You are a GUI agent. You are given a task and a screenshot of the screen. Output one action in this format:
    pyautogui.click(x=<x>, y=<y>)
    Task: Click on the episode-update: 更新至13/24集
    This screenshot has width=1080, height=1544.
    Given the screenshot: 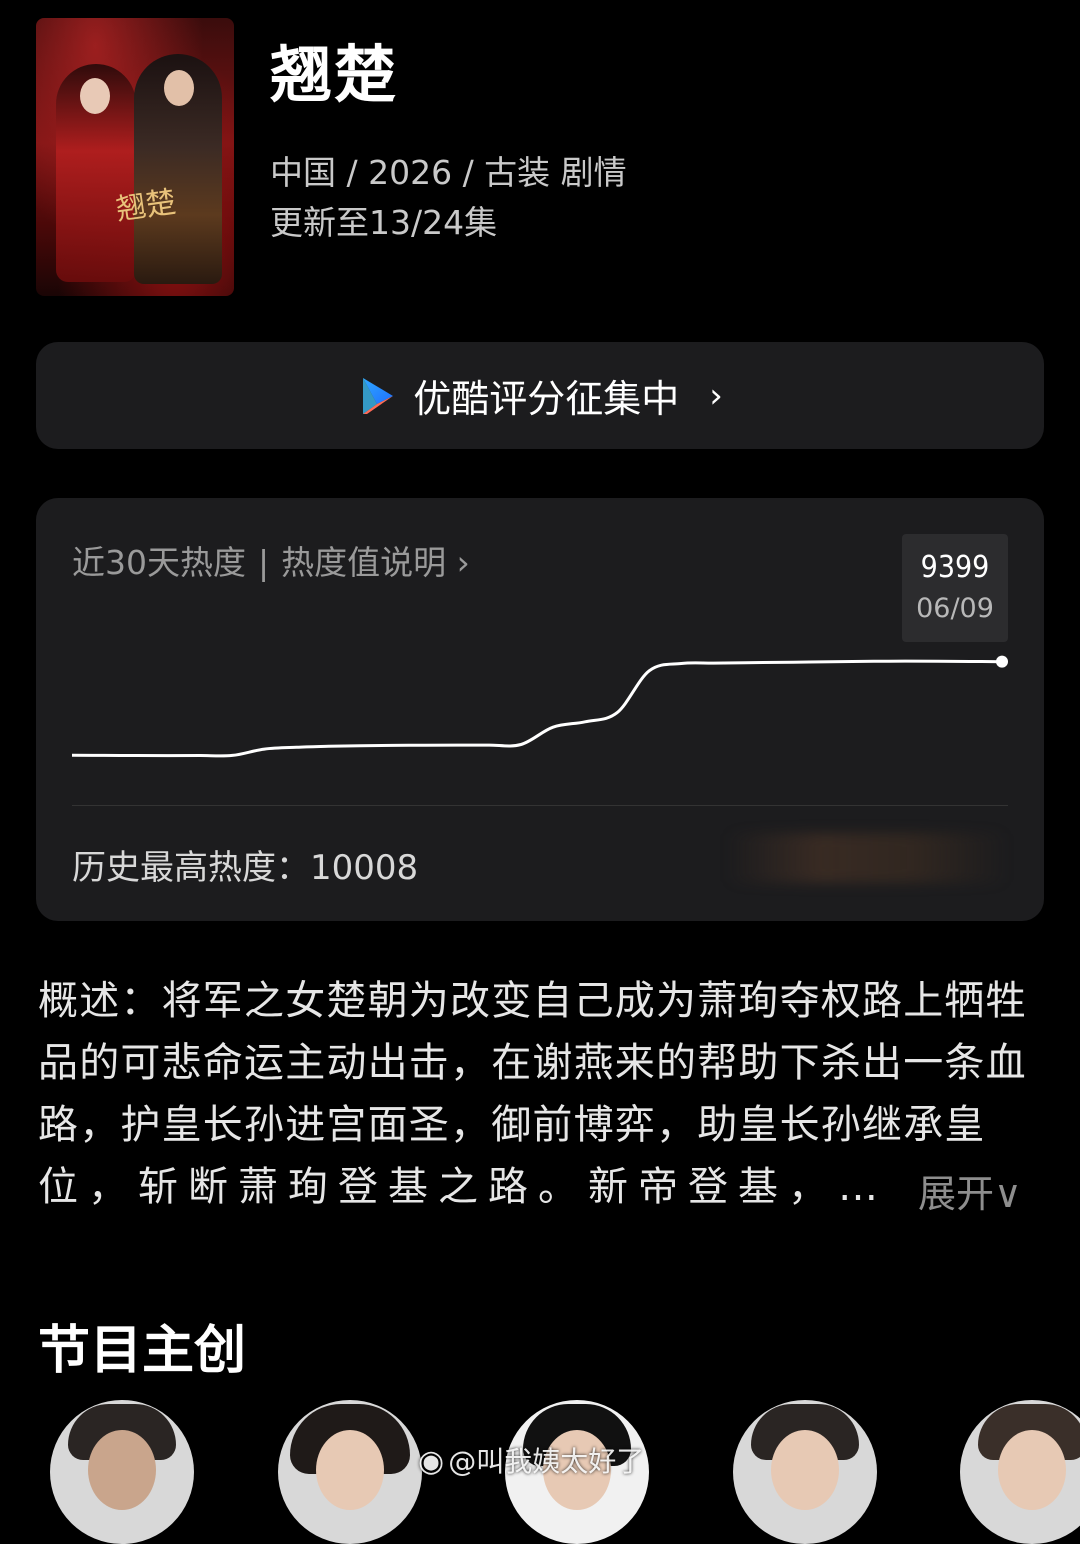 What is the action you would take?
    pyautogui.click(x=384, y=222)
    